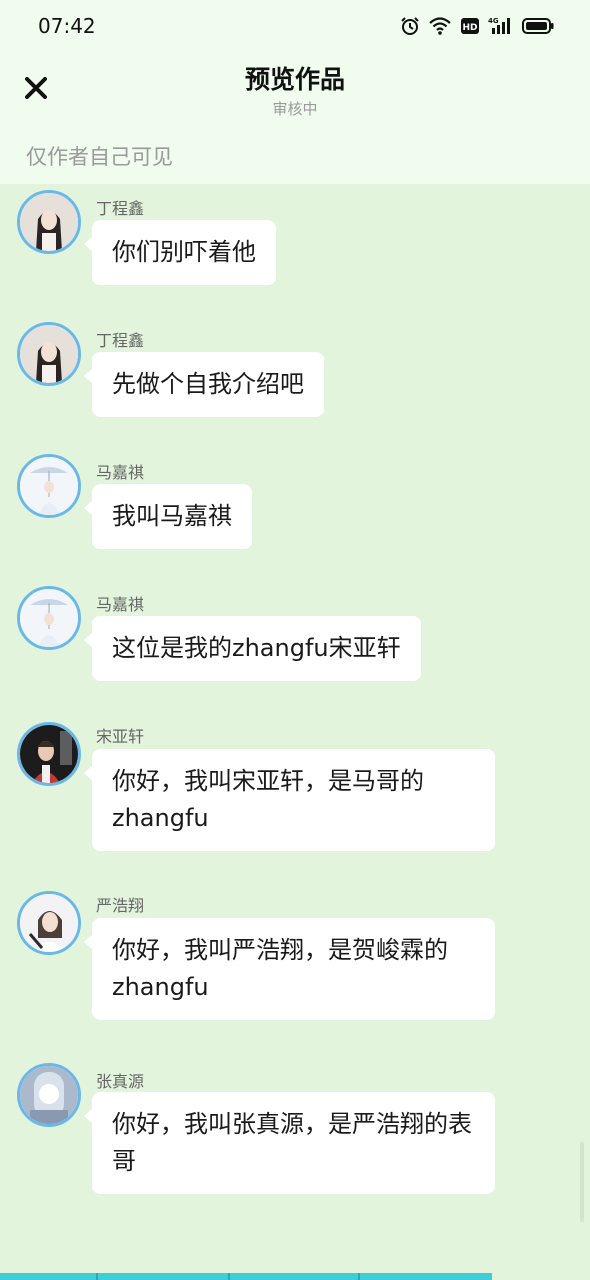 The width and height of the screenshot is (590, 1280). What do you see at coordinates (67, 26) in the screenshot?
I see `status-time: 07:42` at bounding box center [67, 26].